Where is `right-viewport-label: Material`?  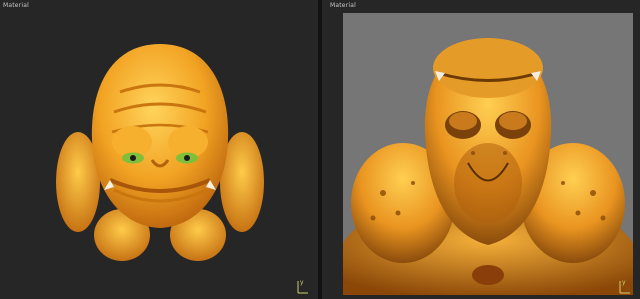 right-viewport-label: Material is located at coordinates (343, 5).